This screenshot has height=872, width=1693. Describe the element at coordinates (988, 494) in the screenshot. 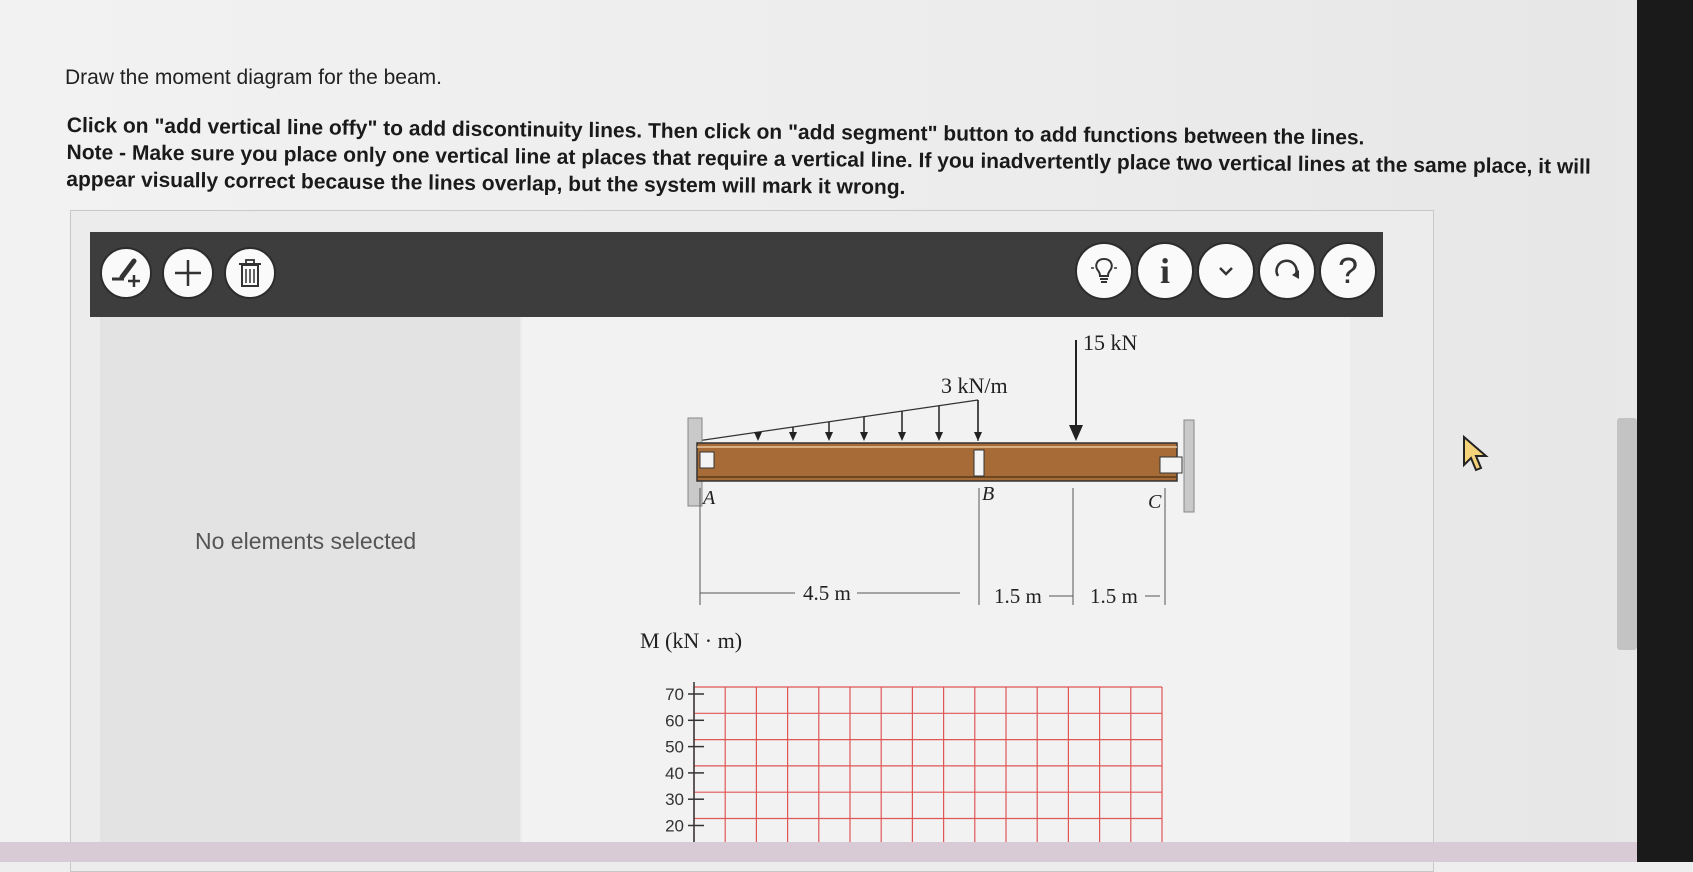

I see `label-b: B` at that location.